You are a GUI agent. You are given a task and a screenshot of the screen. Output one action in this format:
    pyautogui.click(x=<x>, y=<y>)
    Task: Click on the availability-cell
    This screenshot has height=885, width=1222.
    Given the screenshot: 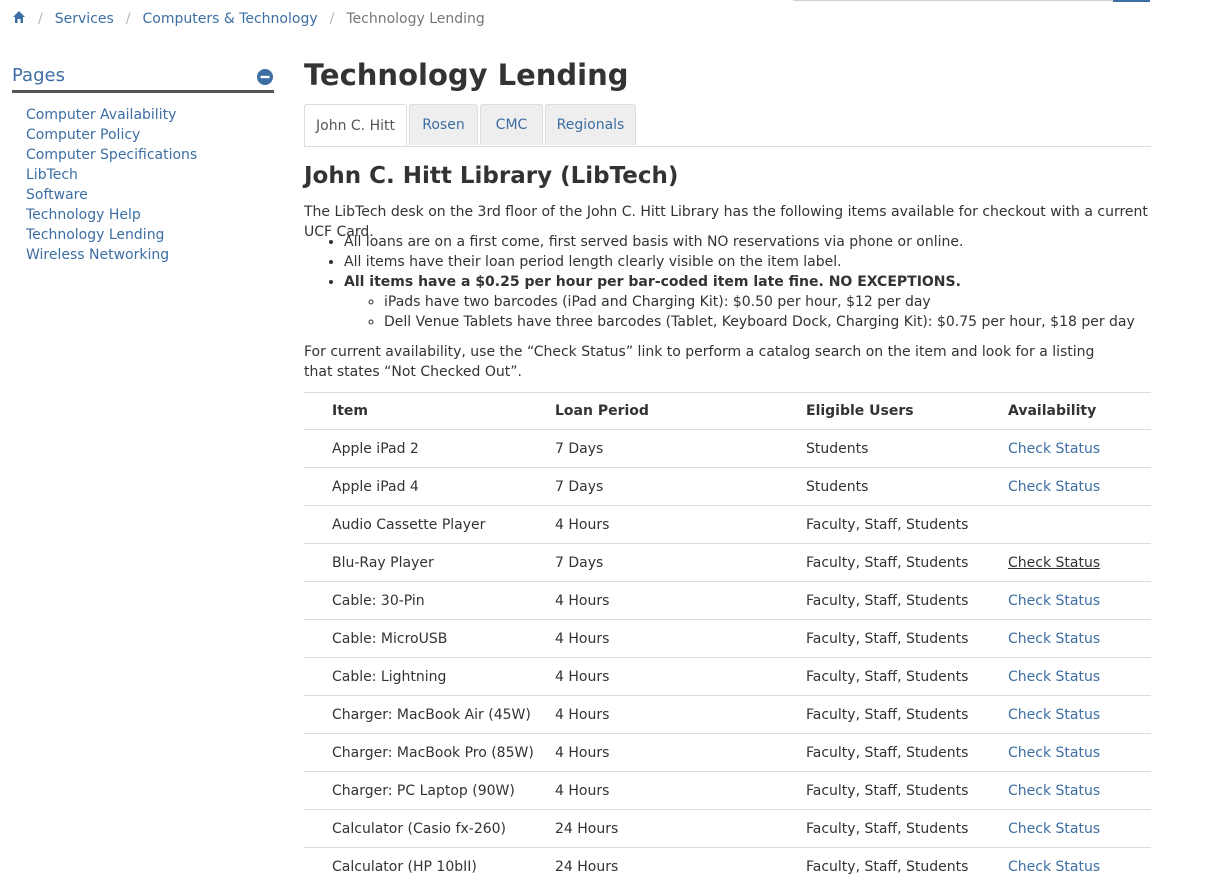 What is the action you would take?
    pyautogui.click(x=1079, y=525)
    